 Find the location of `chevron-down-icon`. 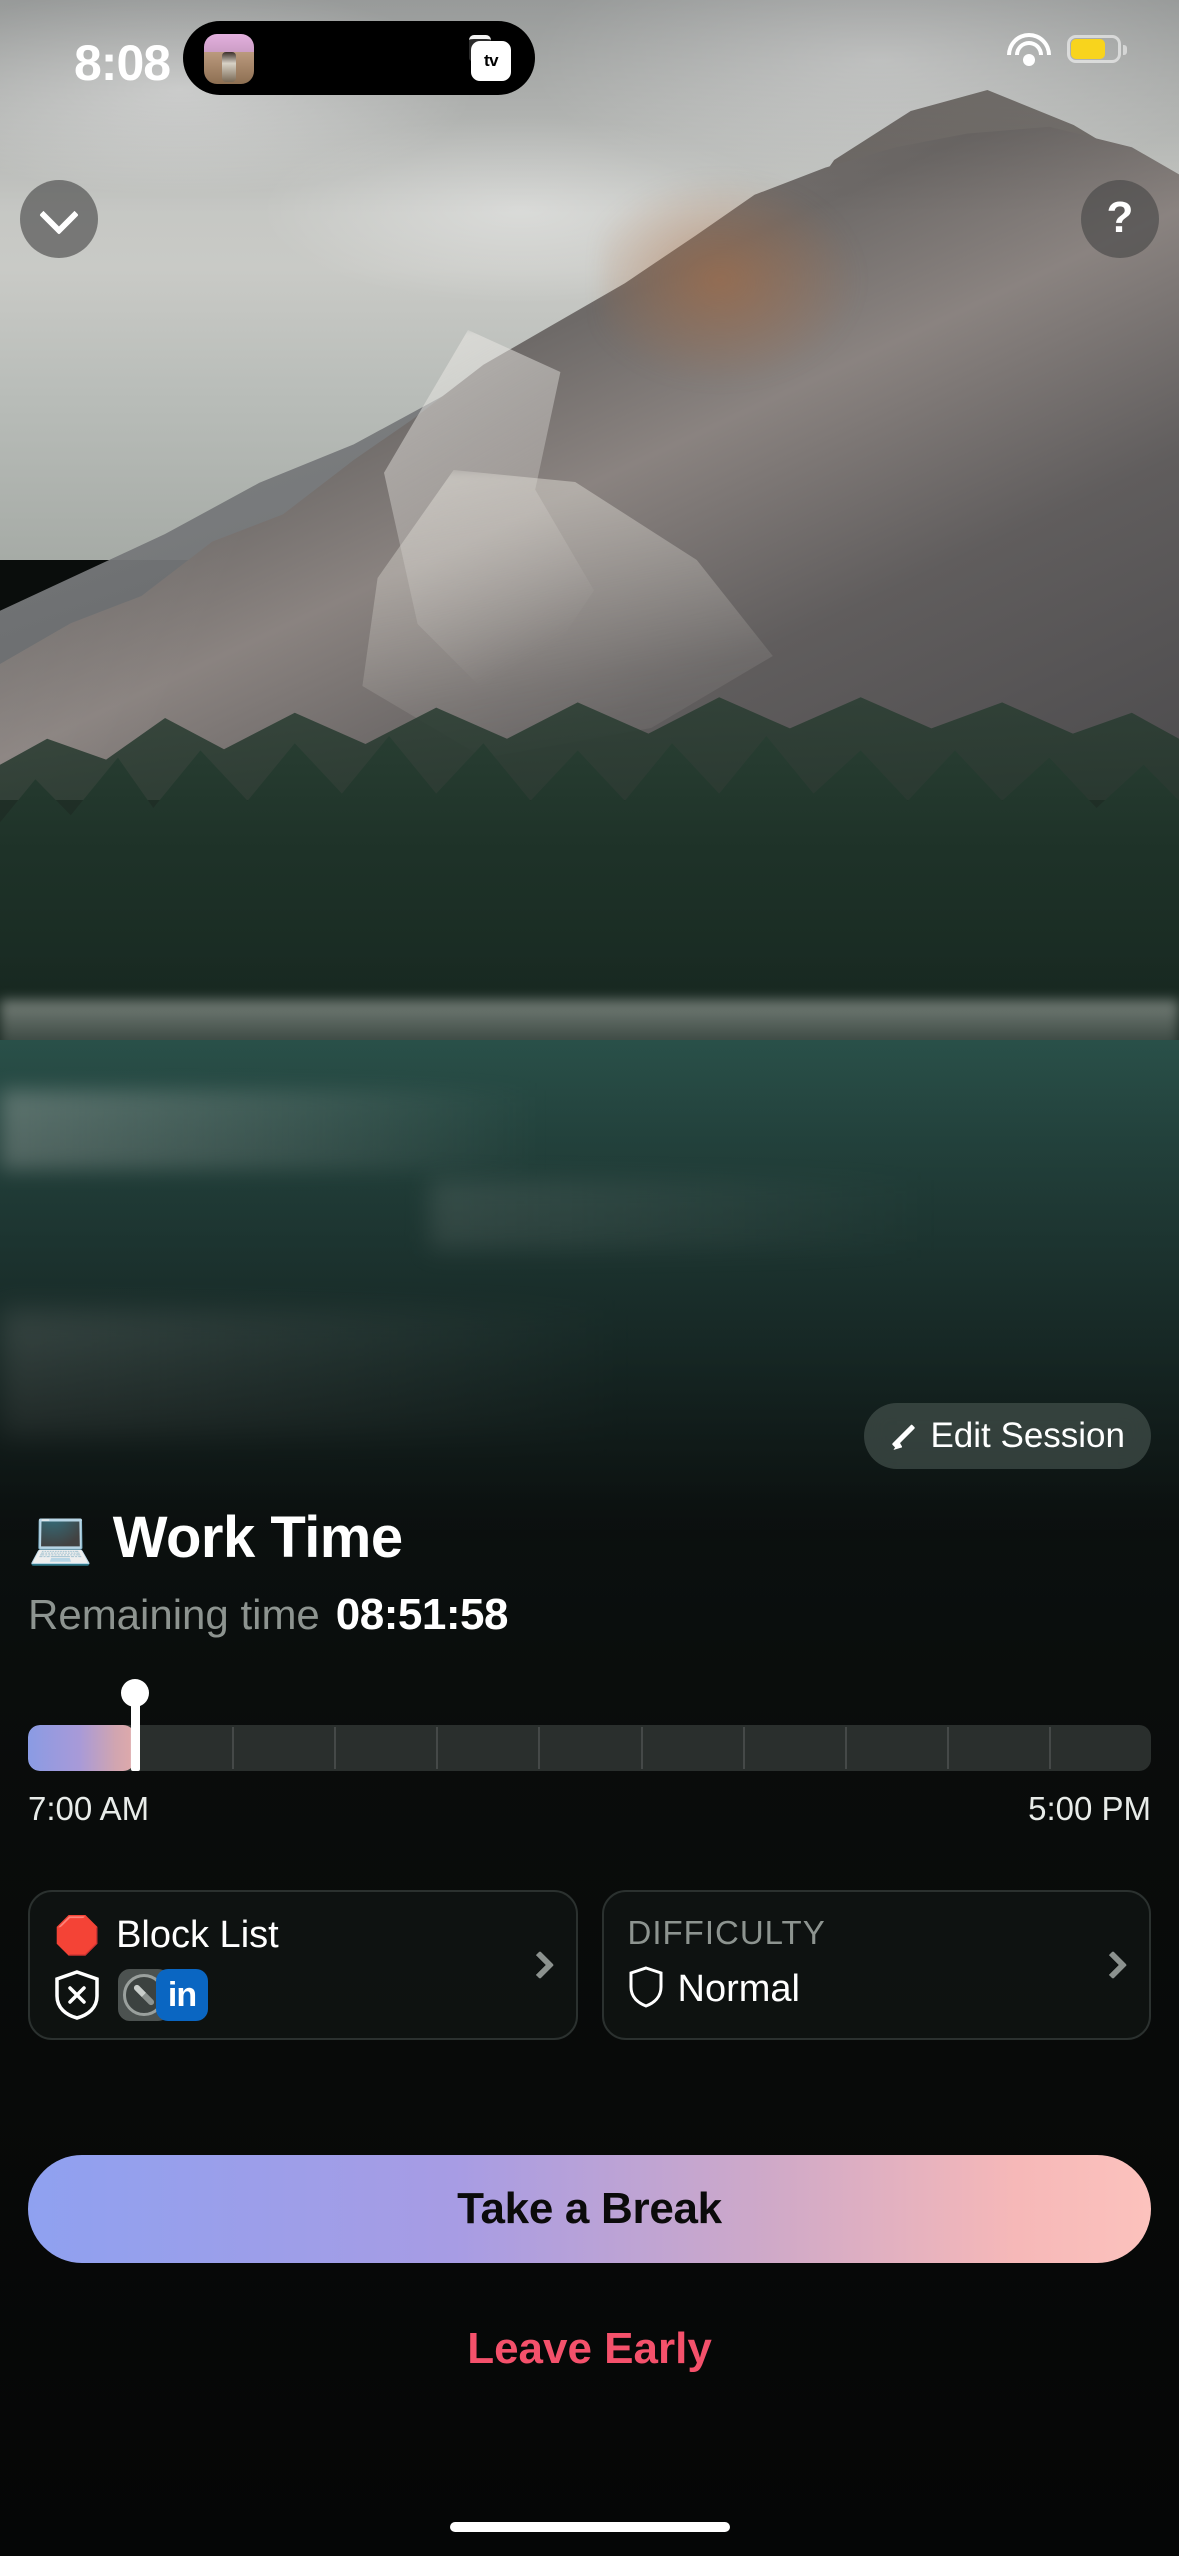

chevron-down-icon is located at coordinates (59, 215).